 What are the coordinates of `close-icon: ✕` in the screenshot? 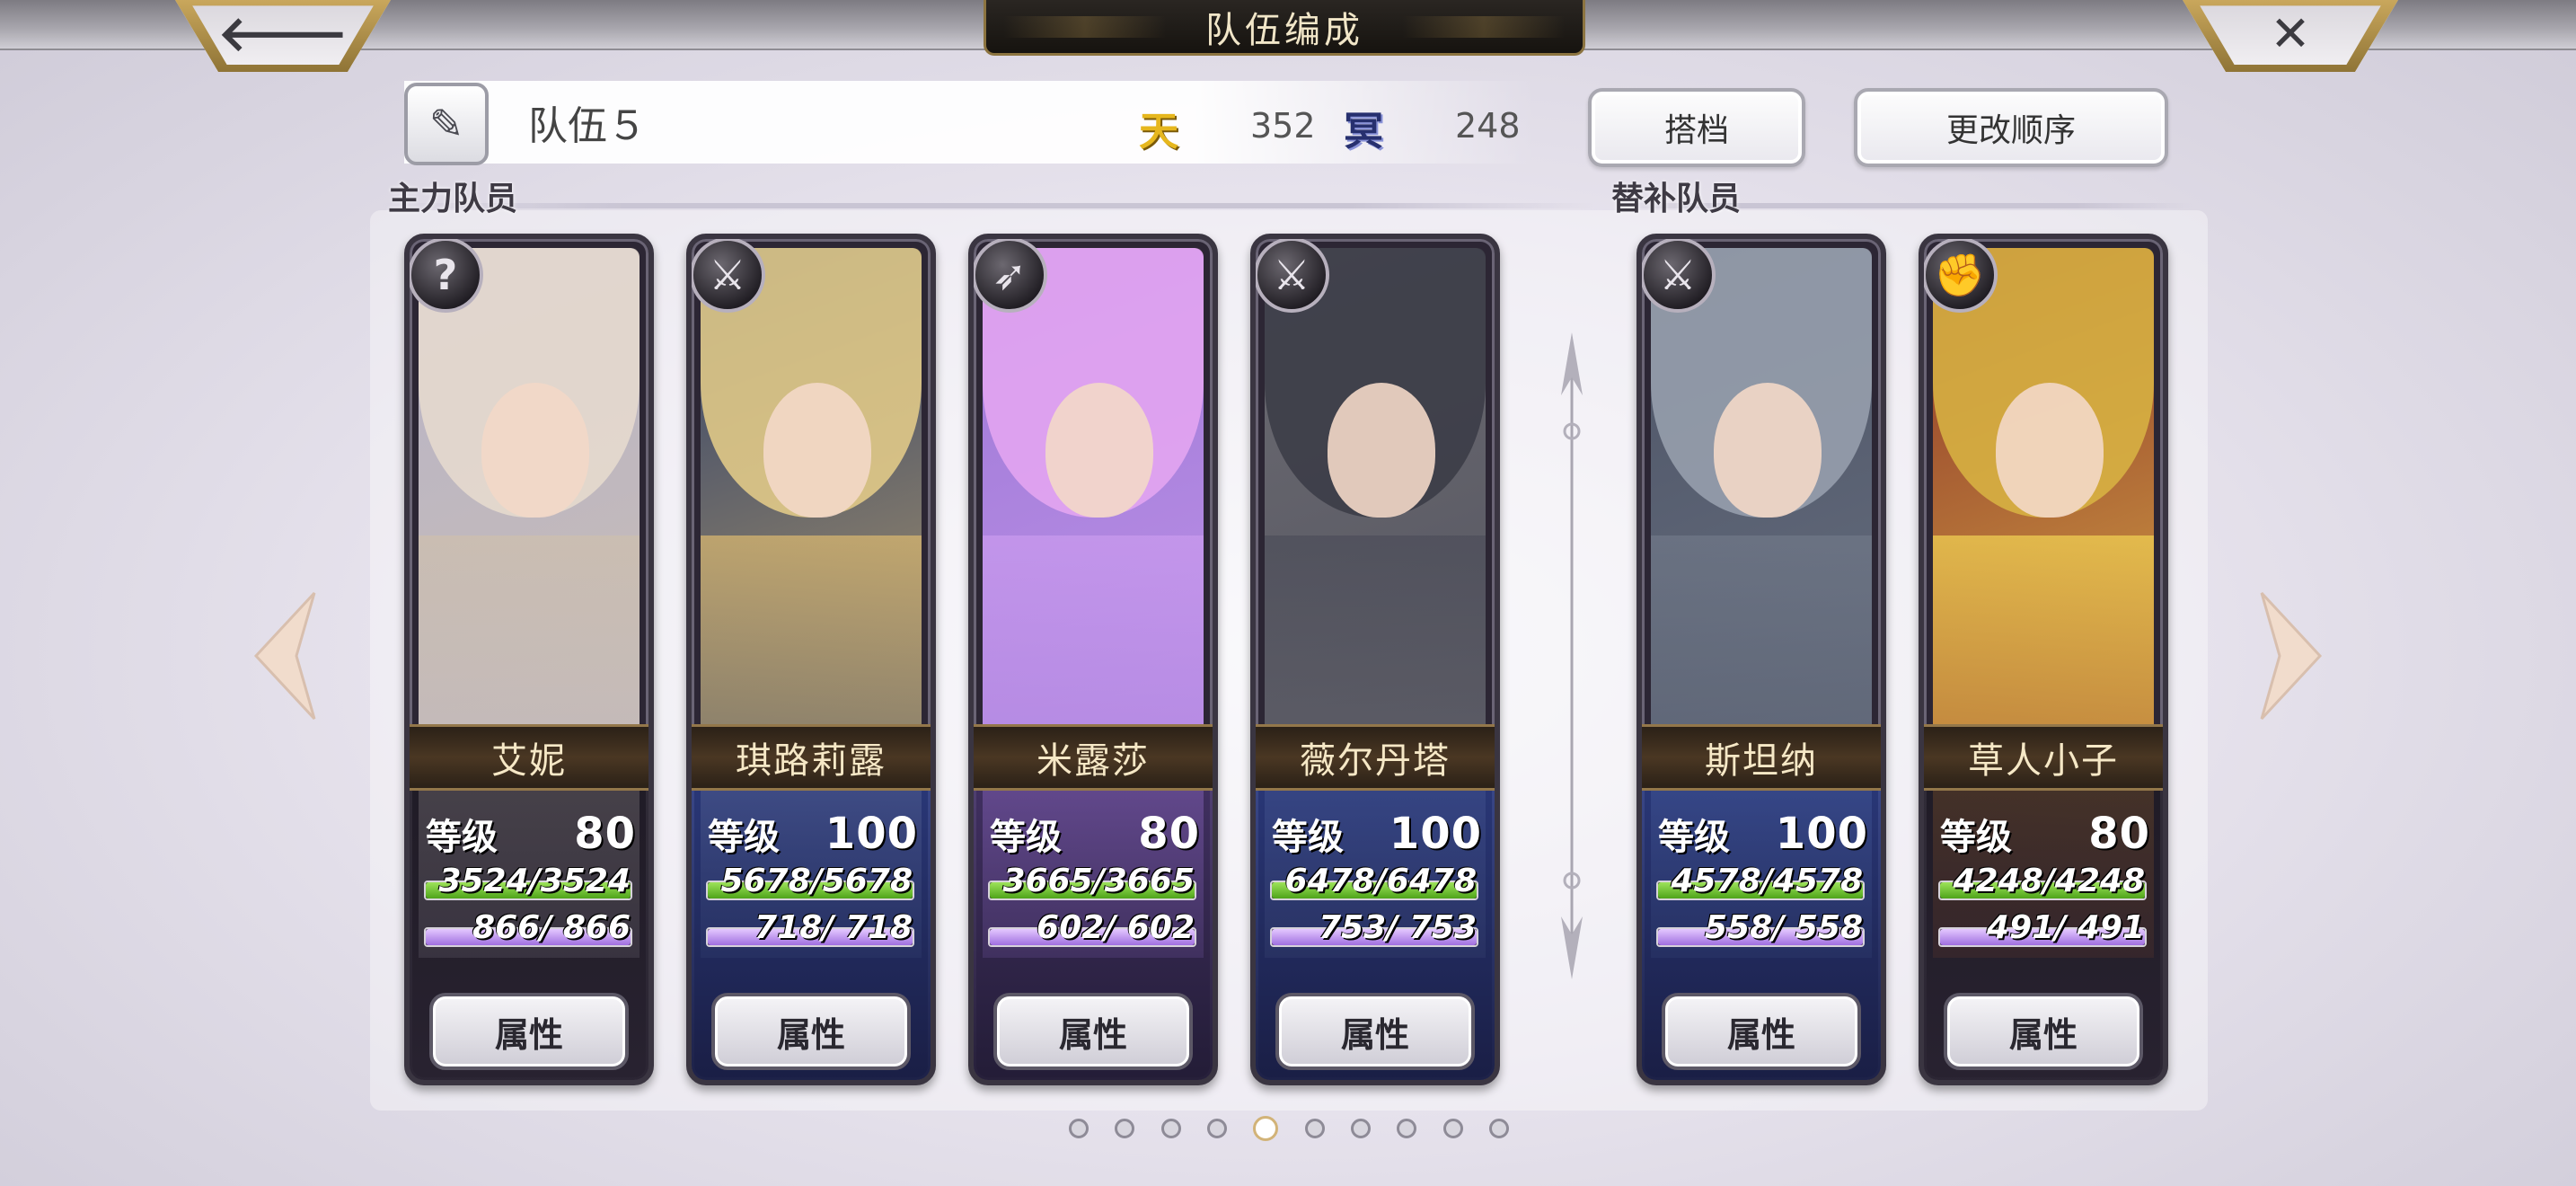 It's located at (2290, 33).